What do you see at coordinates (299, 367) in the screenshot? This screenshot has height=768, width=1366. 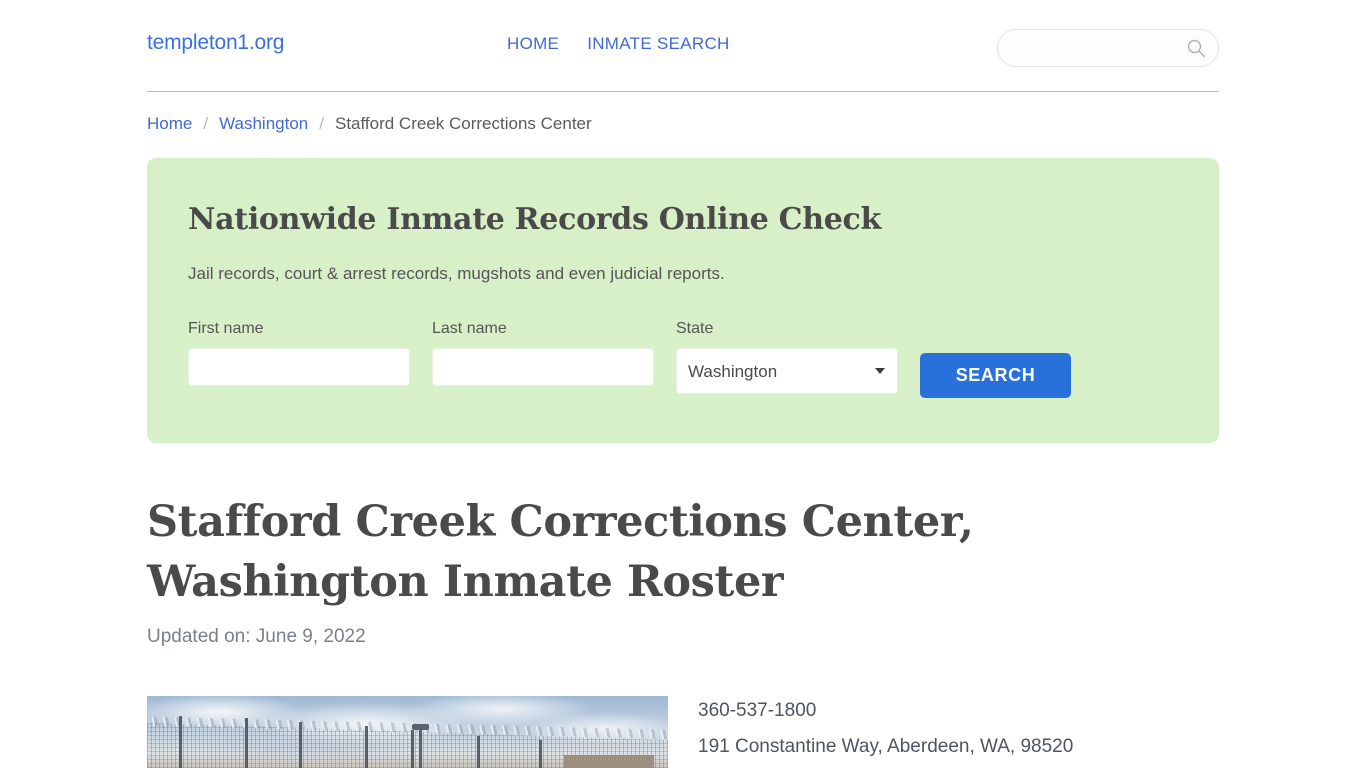 I see `first-name-input` at bounding box center [299, 367].